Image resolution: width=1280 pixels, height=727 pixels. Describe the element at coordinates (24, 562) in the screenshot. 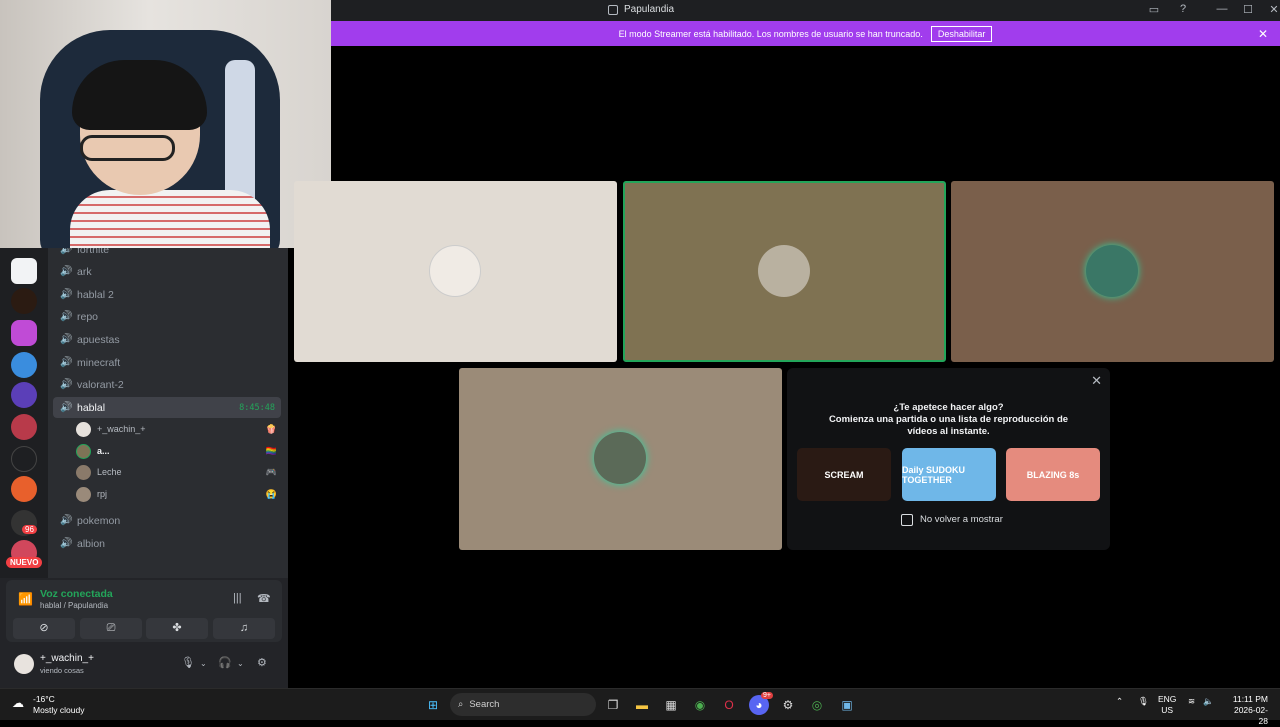

I see `new-badge: NUEVO` at that location.